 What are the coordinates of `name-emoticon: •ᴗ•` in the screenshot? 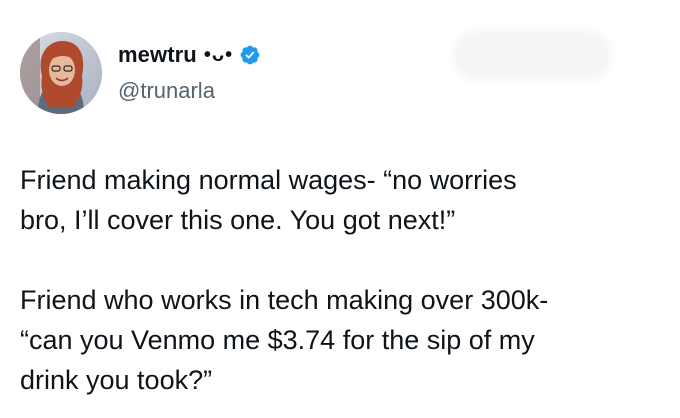 It's located at (218, 54).